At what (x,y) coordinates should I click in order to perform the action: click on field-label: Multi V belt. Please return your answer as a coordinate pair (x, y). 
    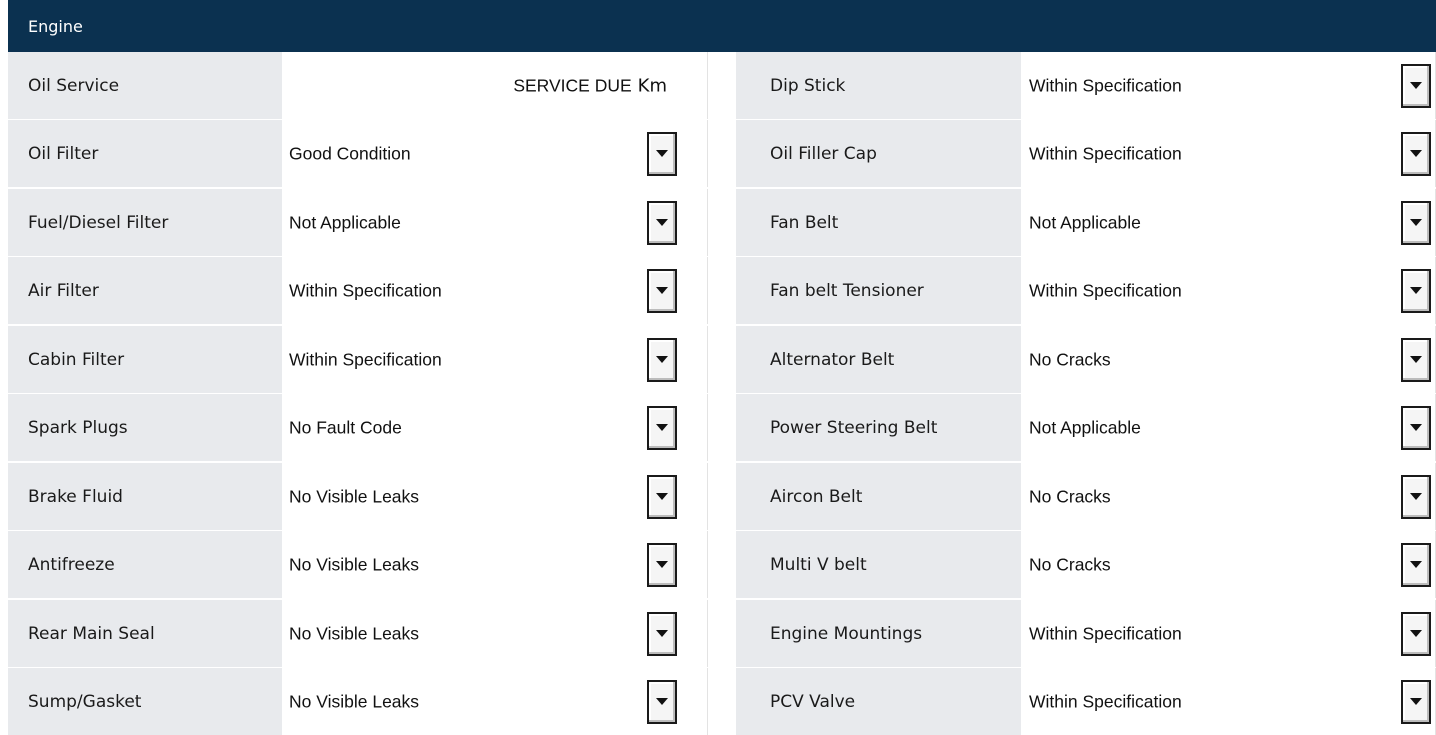
    Looking at the image, I should click on (878, 564).